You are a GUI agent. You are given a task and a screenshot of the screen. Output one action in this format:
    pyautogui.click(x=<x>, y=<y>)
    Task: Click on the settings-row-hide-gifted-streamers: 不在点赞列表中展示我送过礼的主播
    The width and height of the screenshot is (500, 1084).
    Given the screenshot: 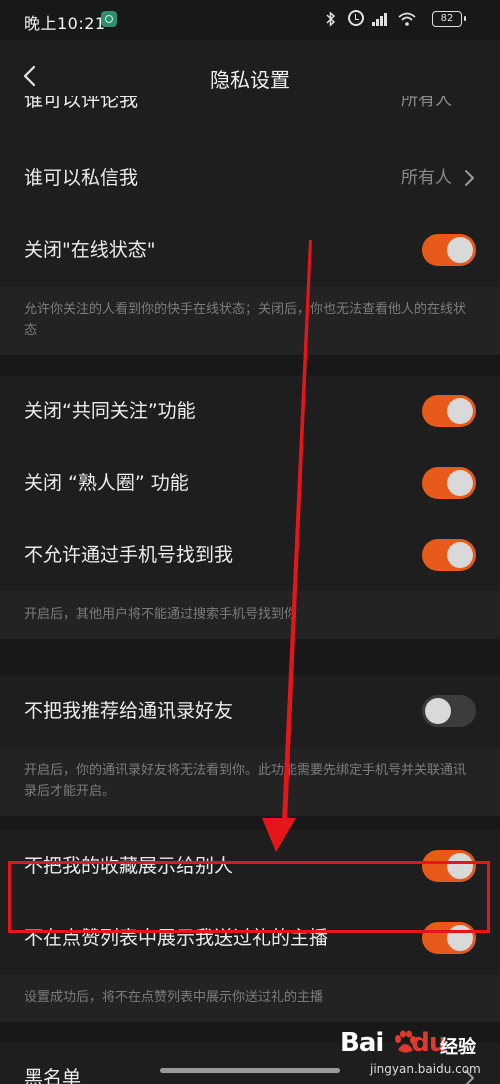 What is the action you would take?
    pyautogui.click(x=250, y=938)
    